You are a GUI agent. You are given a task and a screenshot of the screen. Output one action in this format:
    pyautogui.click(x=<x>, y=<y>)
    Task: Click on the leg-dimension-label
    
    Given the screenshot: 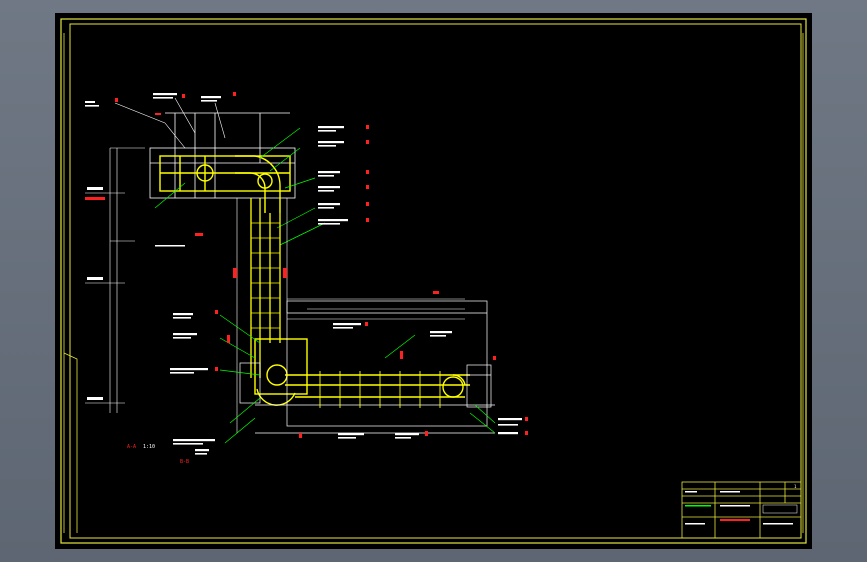 What is the action you would take?
    pyautogui.click(x=170, y=246)
    